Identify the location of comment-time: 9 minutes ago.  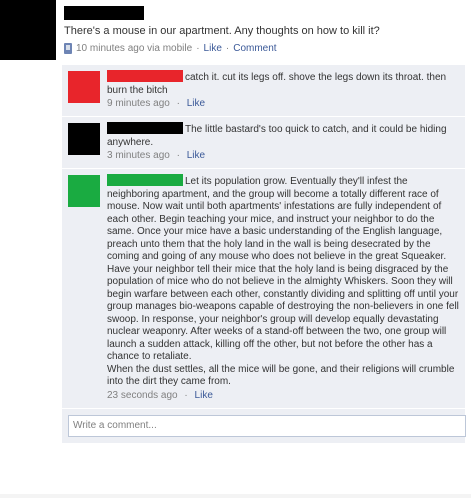
(138, 103).